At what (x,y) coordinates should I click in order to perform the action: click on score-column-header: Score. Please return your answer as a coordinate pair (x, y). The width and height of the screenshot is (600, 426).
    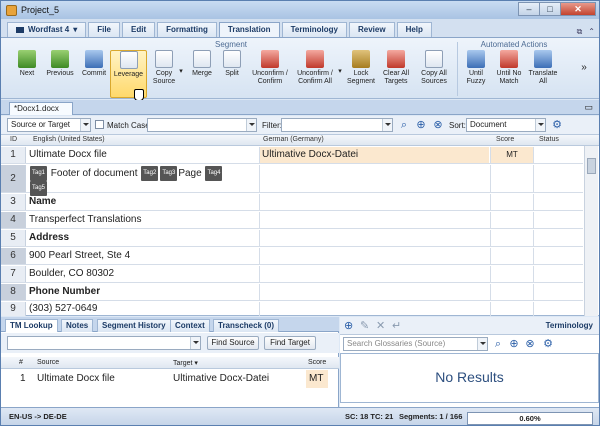
    Looking at the image, I should click on (505, 139).